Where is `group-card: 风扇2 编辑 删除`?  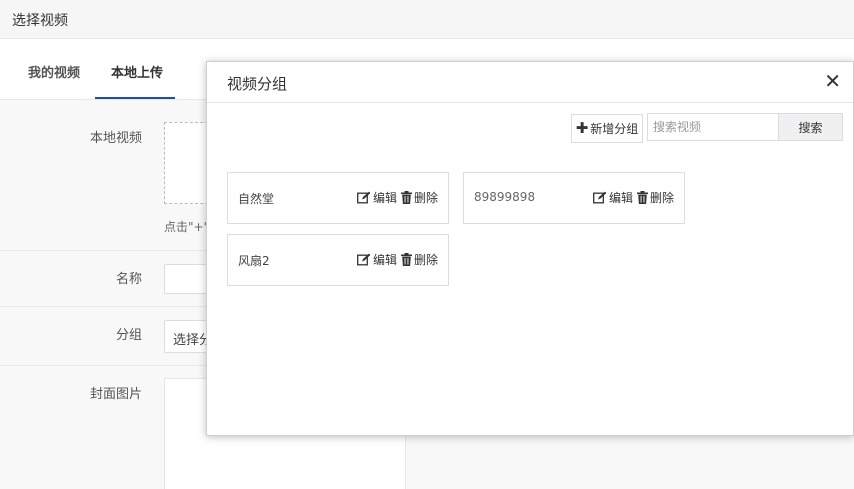
group-card: 风扇2 编辑 删除 is located at coordinates (338, 260).